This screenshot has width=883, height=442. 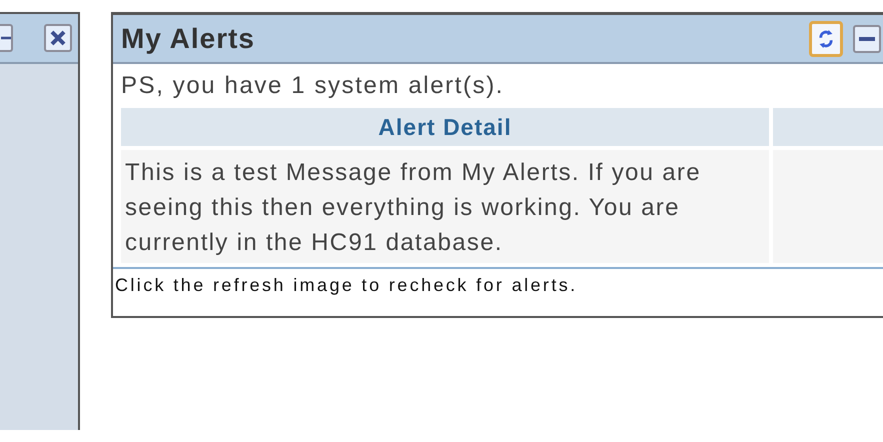 I want to click on close-button, so click(x=58, y=38).